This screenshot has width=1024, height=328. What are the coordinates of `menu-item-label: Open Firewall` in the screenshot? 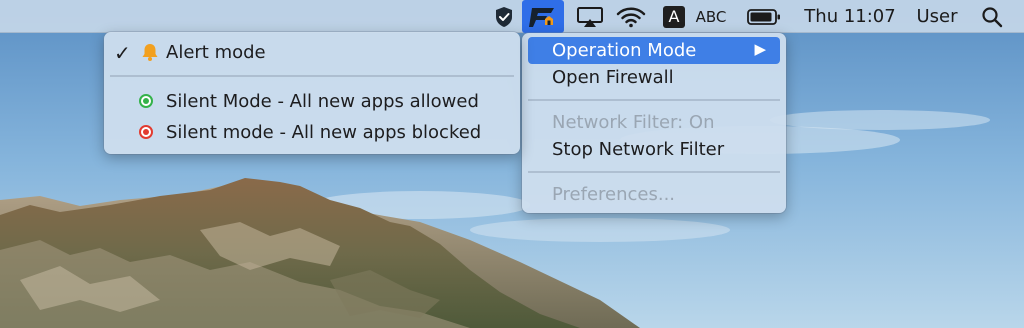 It's located at (613, 77).